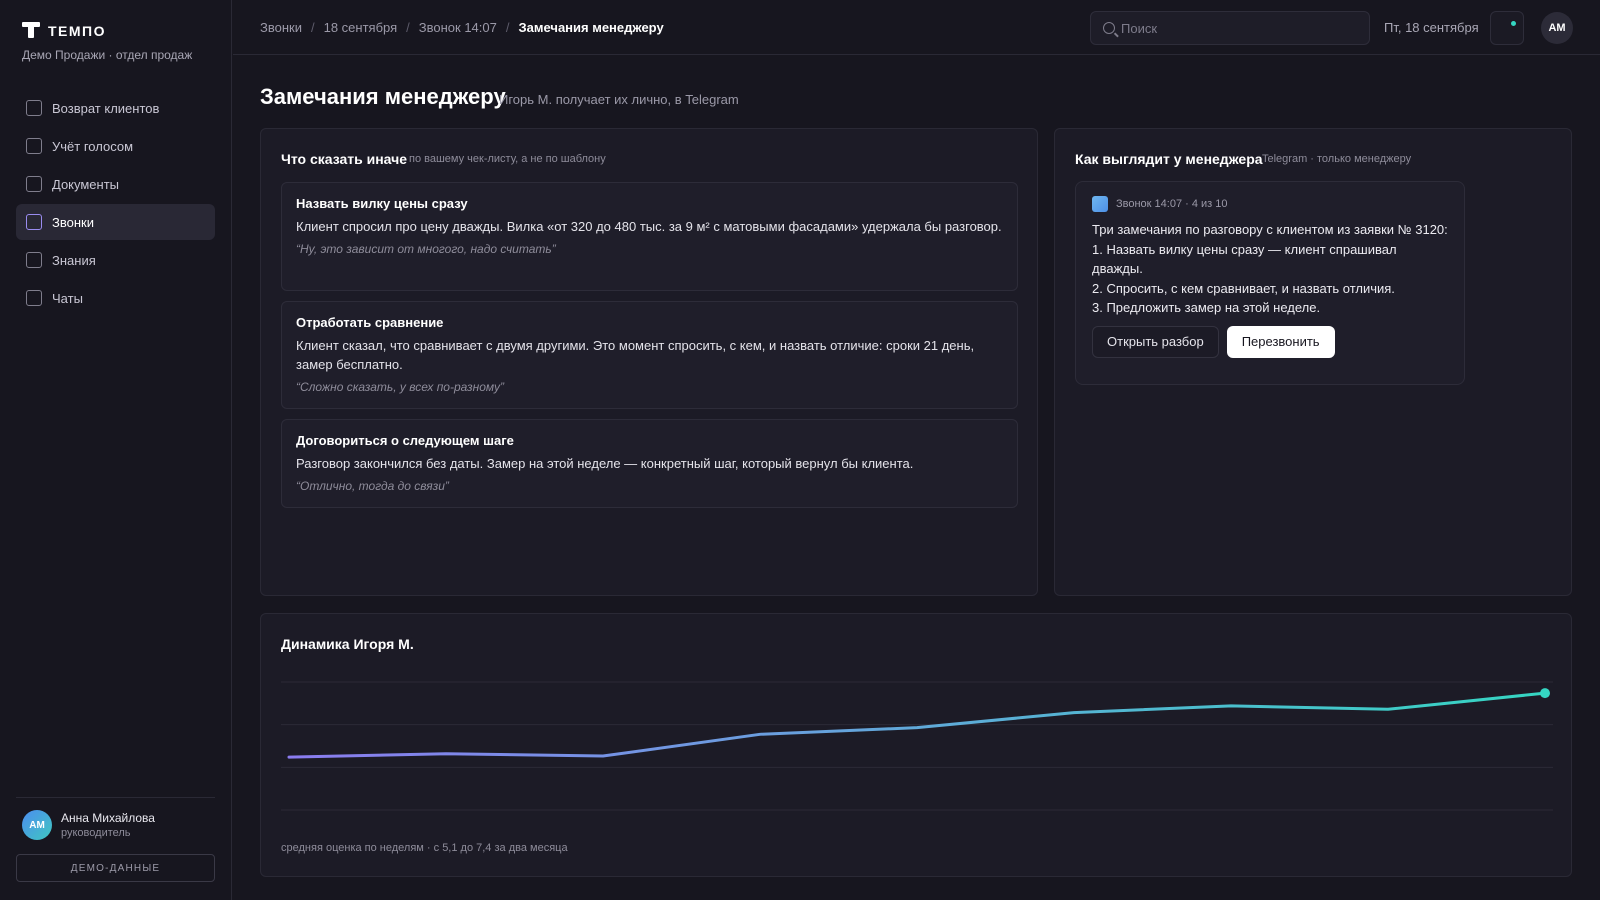 The image size is (1600, 900). What do you see at coordinates (86, 184) in the screenshot?
I see `sidebar-item-label: Документы` at bounding box center [86, 184].